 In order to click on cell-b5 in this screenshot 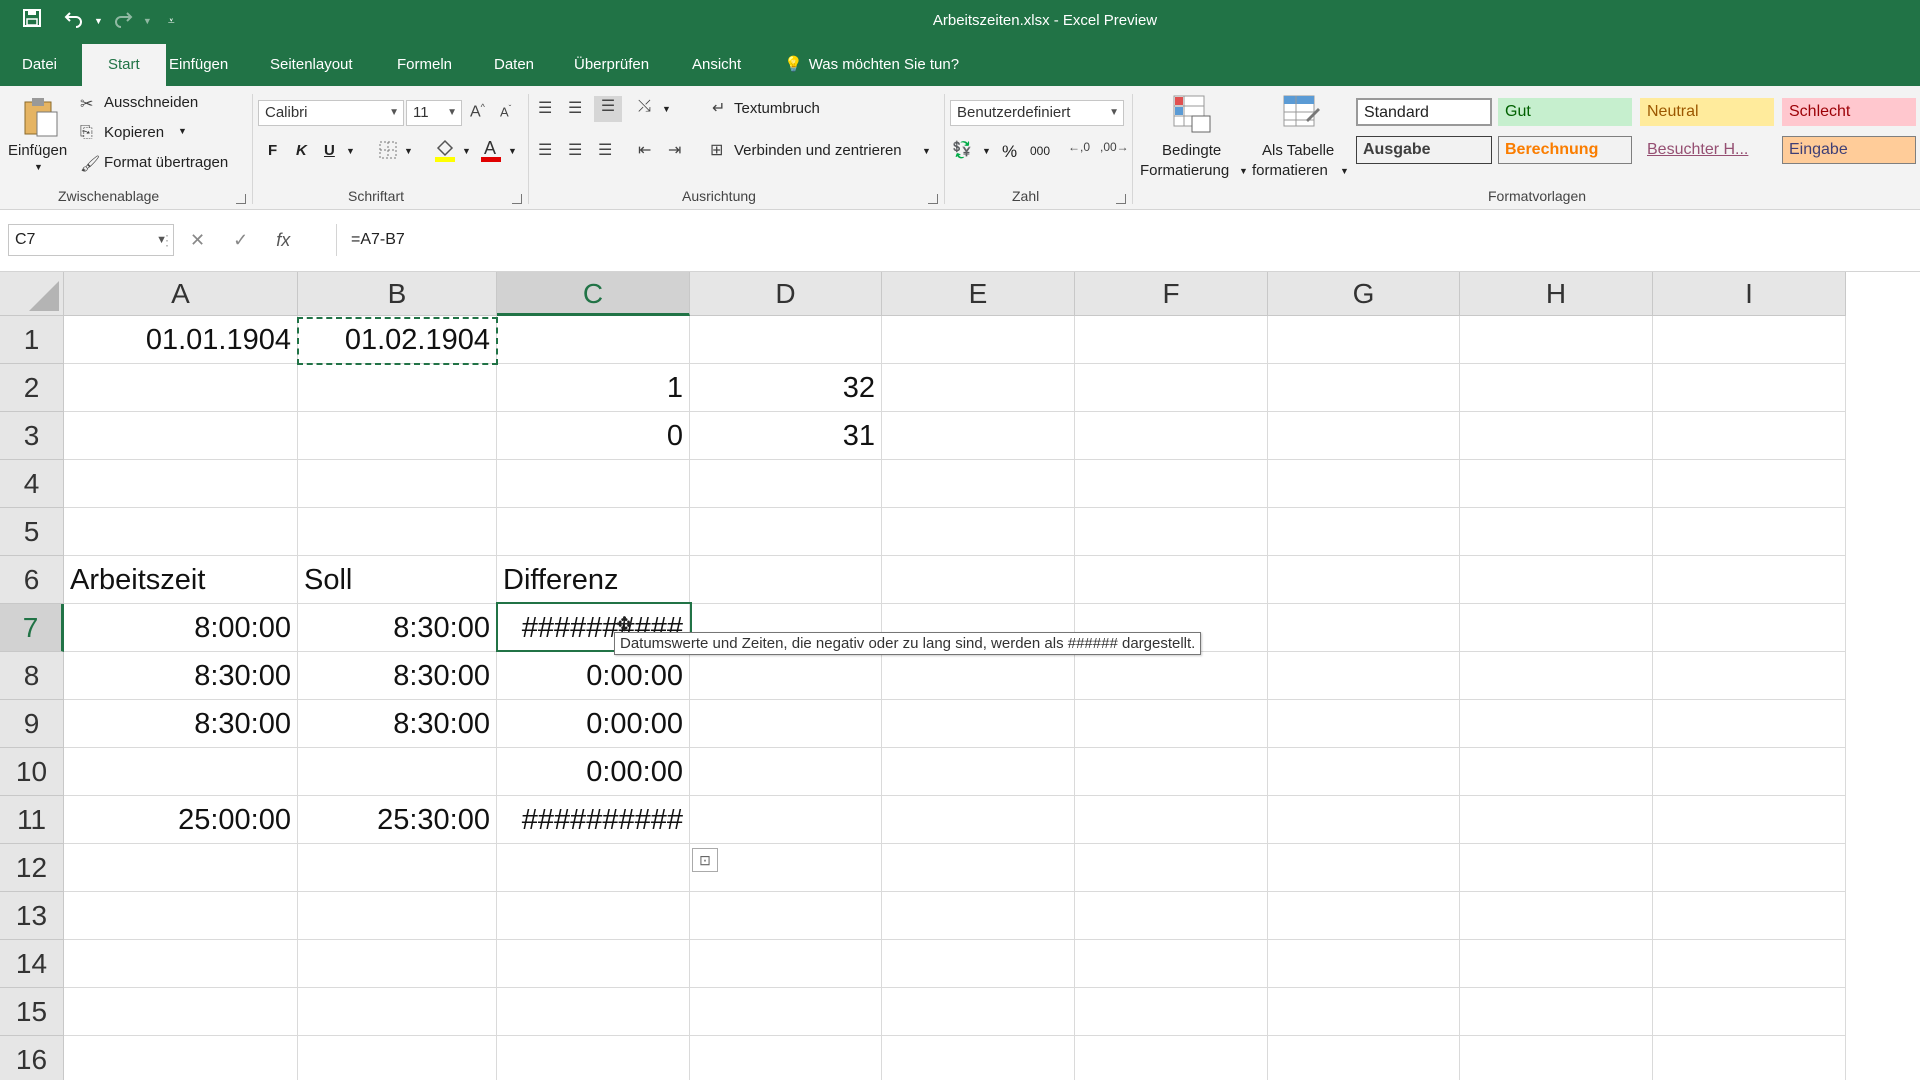, I will do `click(397, 532)`.